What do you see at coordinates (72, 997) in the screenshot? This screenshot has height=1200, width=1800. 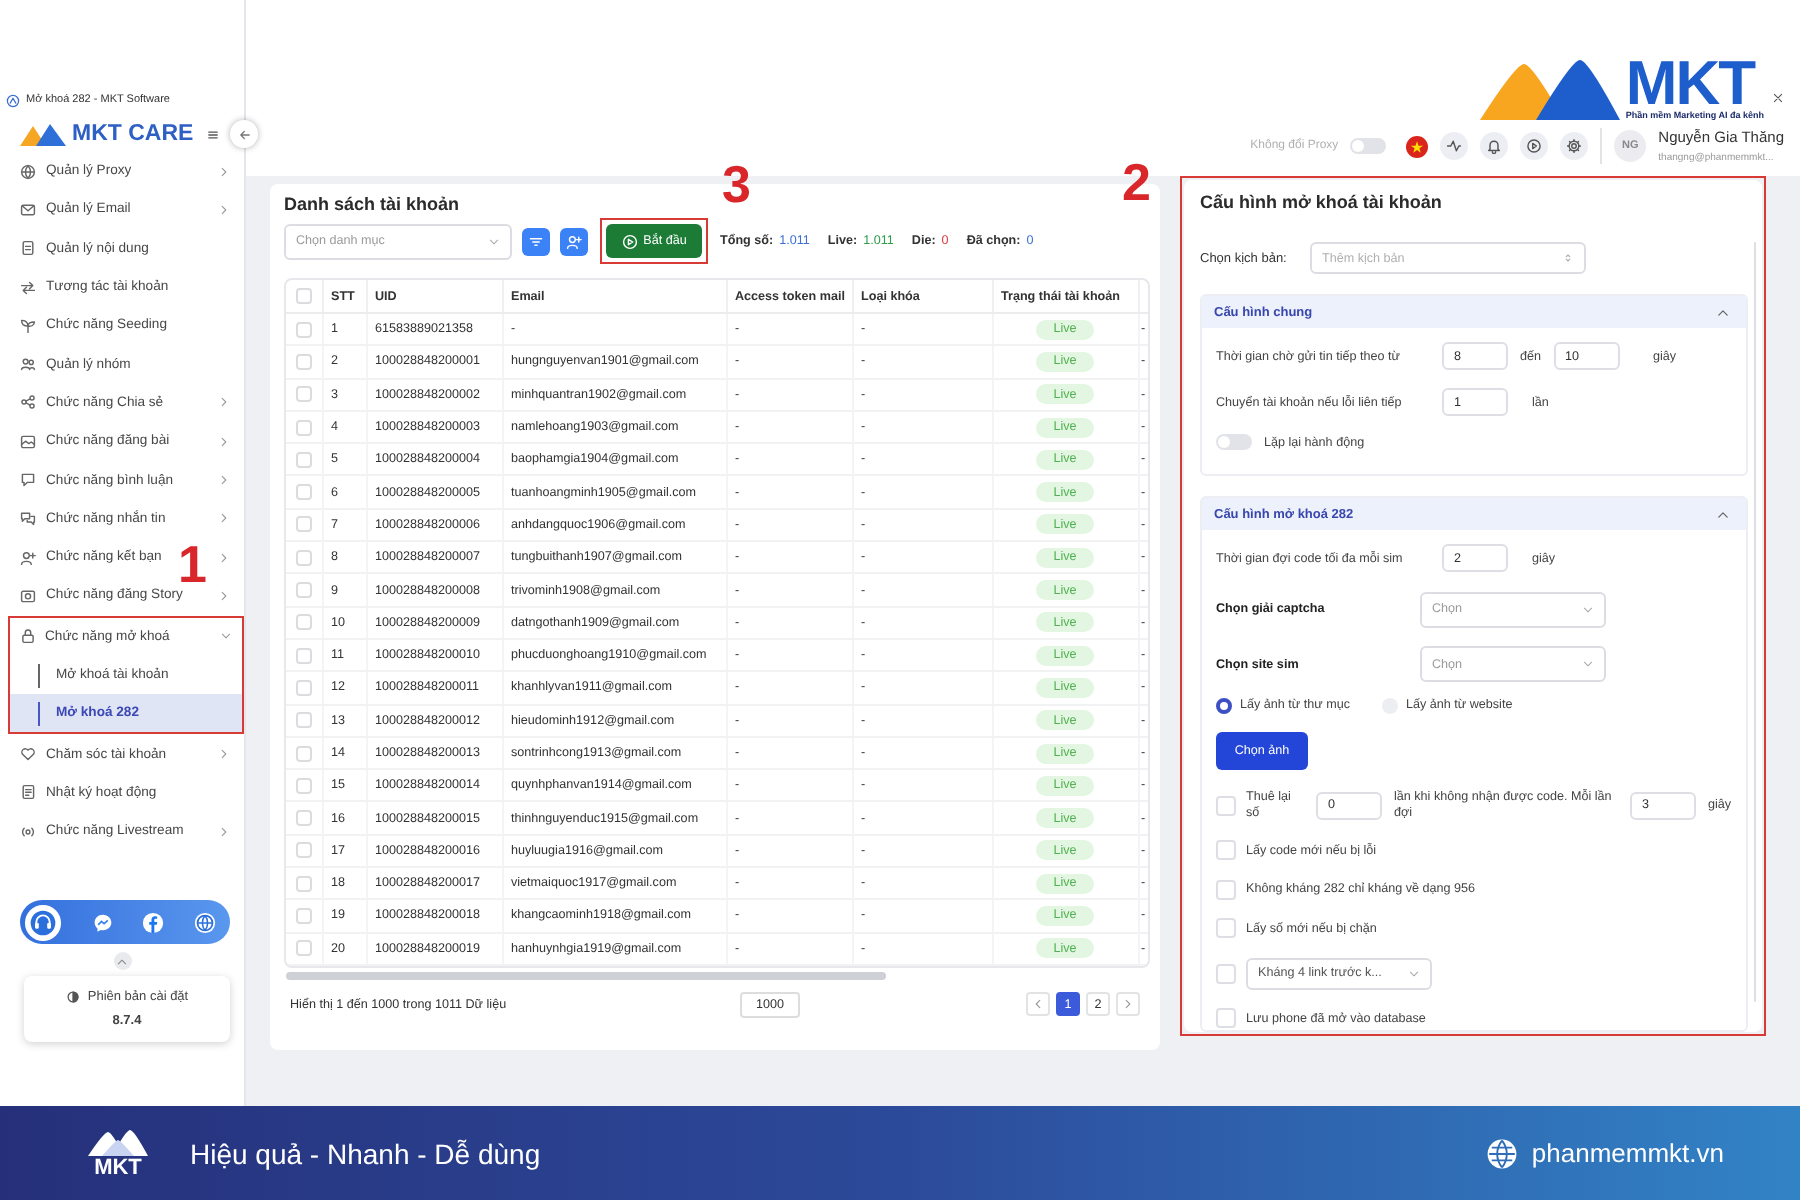 I see `half-circle-icon` at bounding box center [72, 997].